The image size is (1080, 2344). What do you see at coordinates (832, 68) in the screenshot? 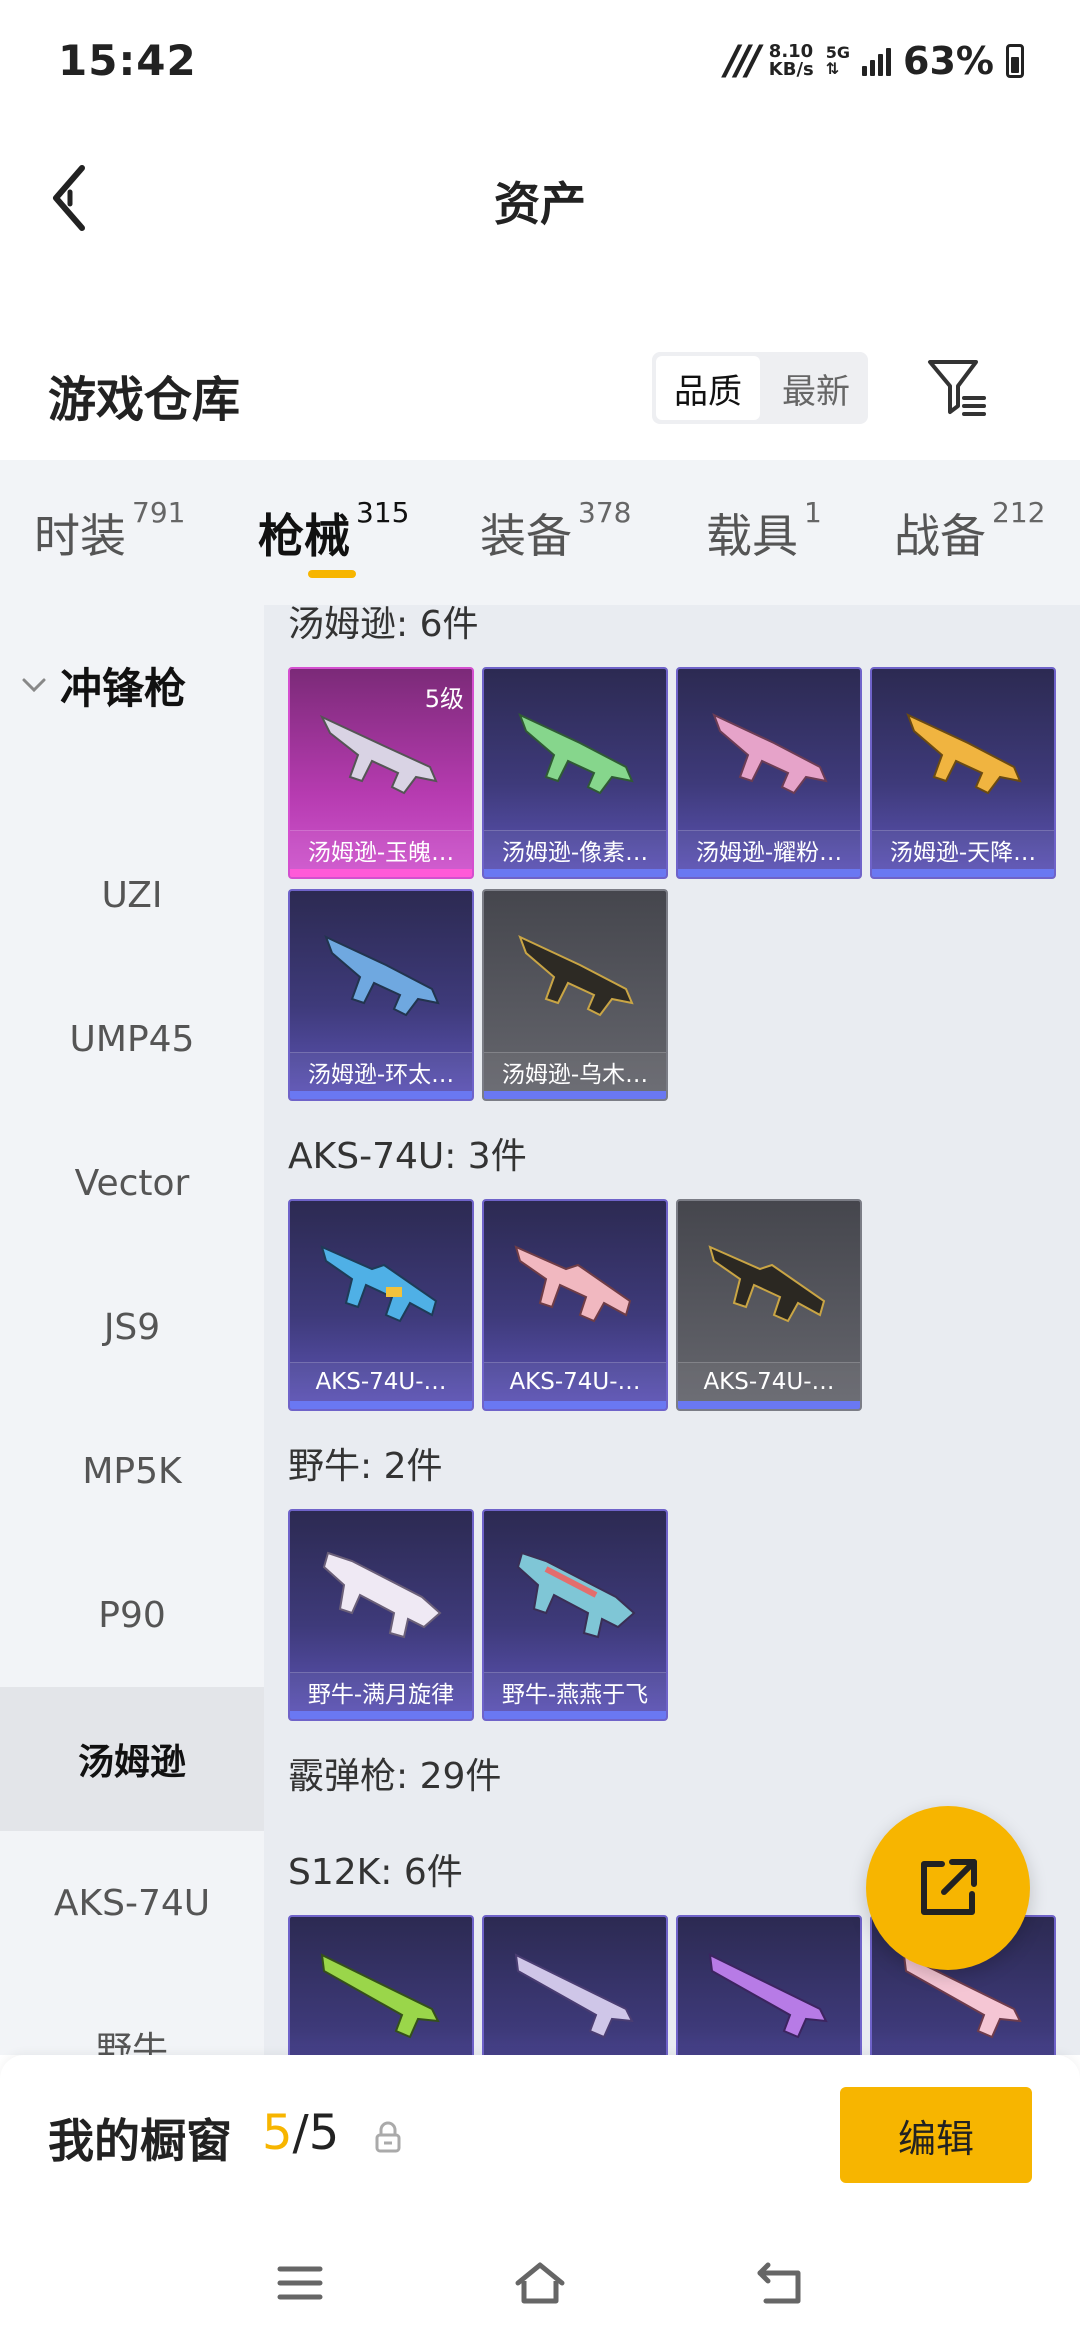
I see `data-arrows-icon: ⇅` at bounding box center [832, 68].